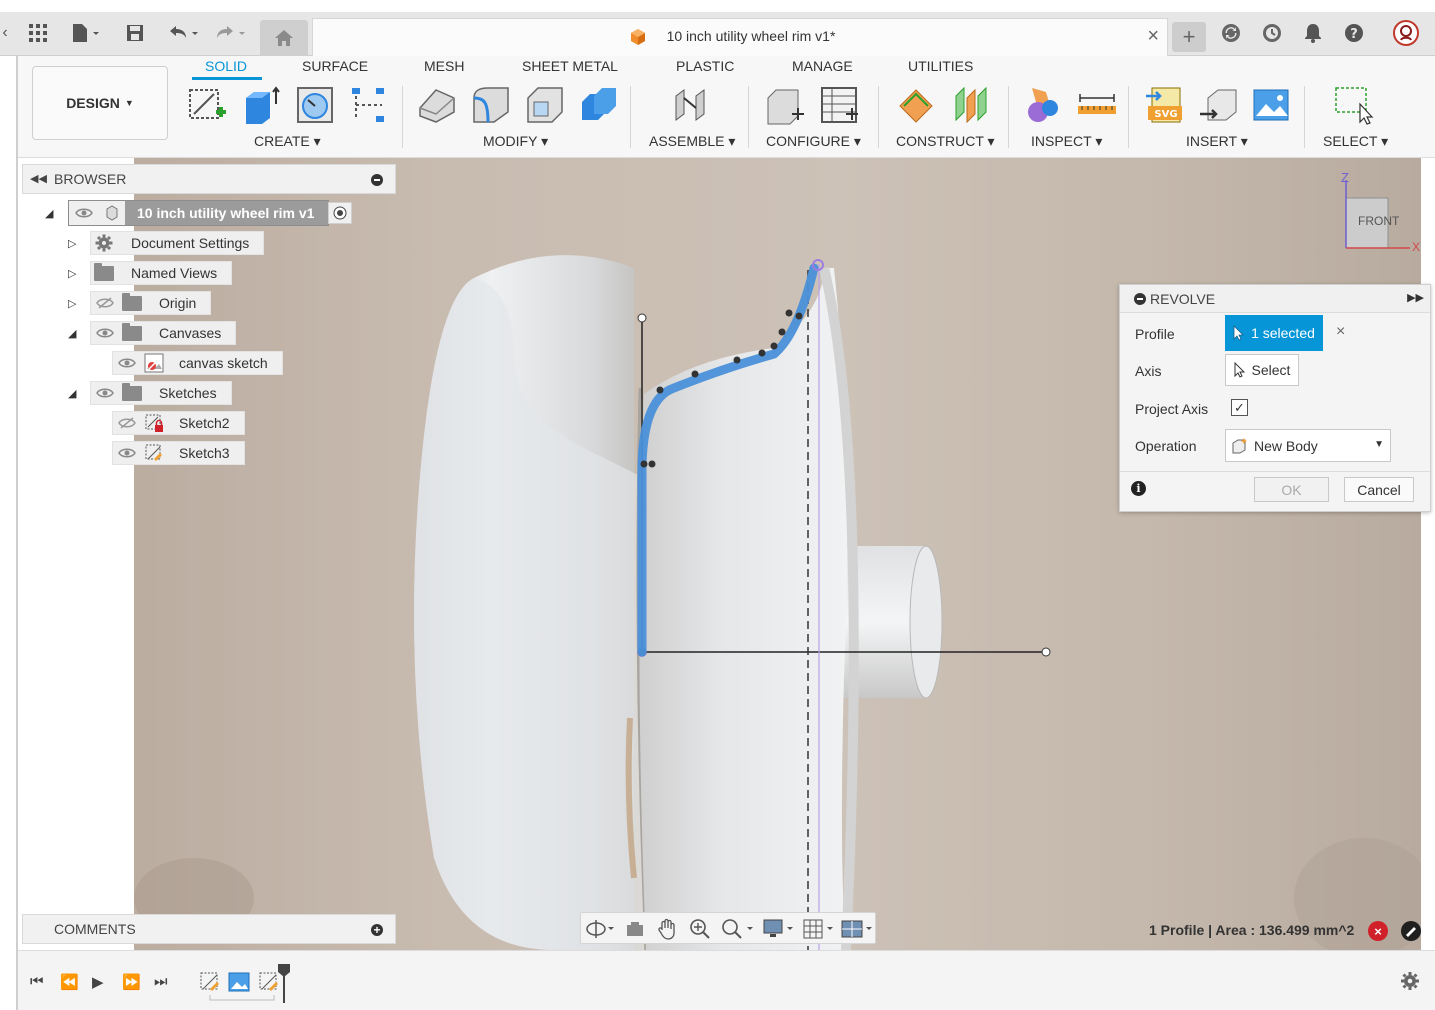  I want to click on comments-panel: COMMENTS +, so click(209, 929).